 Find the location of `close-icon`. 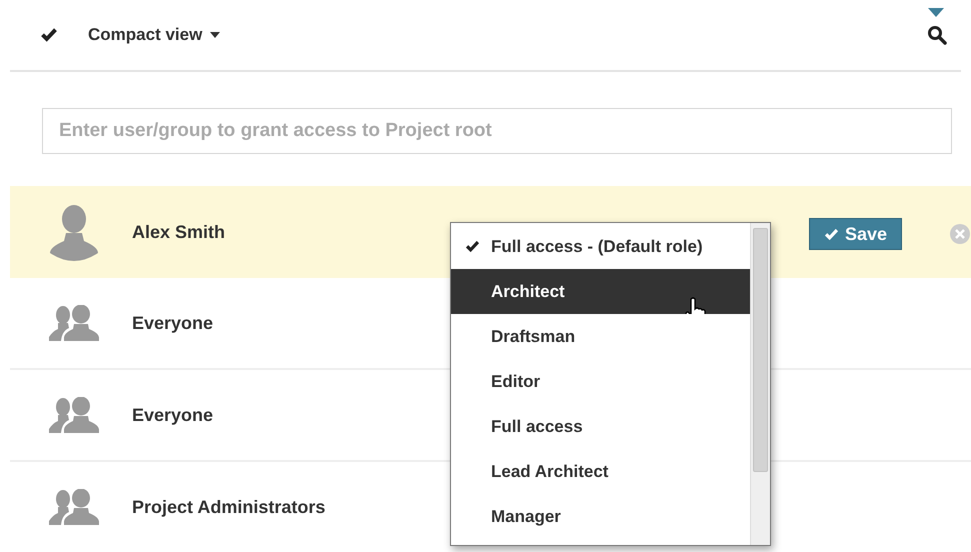

close-icon is located at coordinates (960, 234).